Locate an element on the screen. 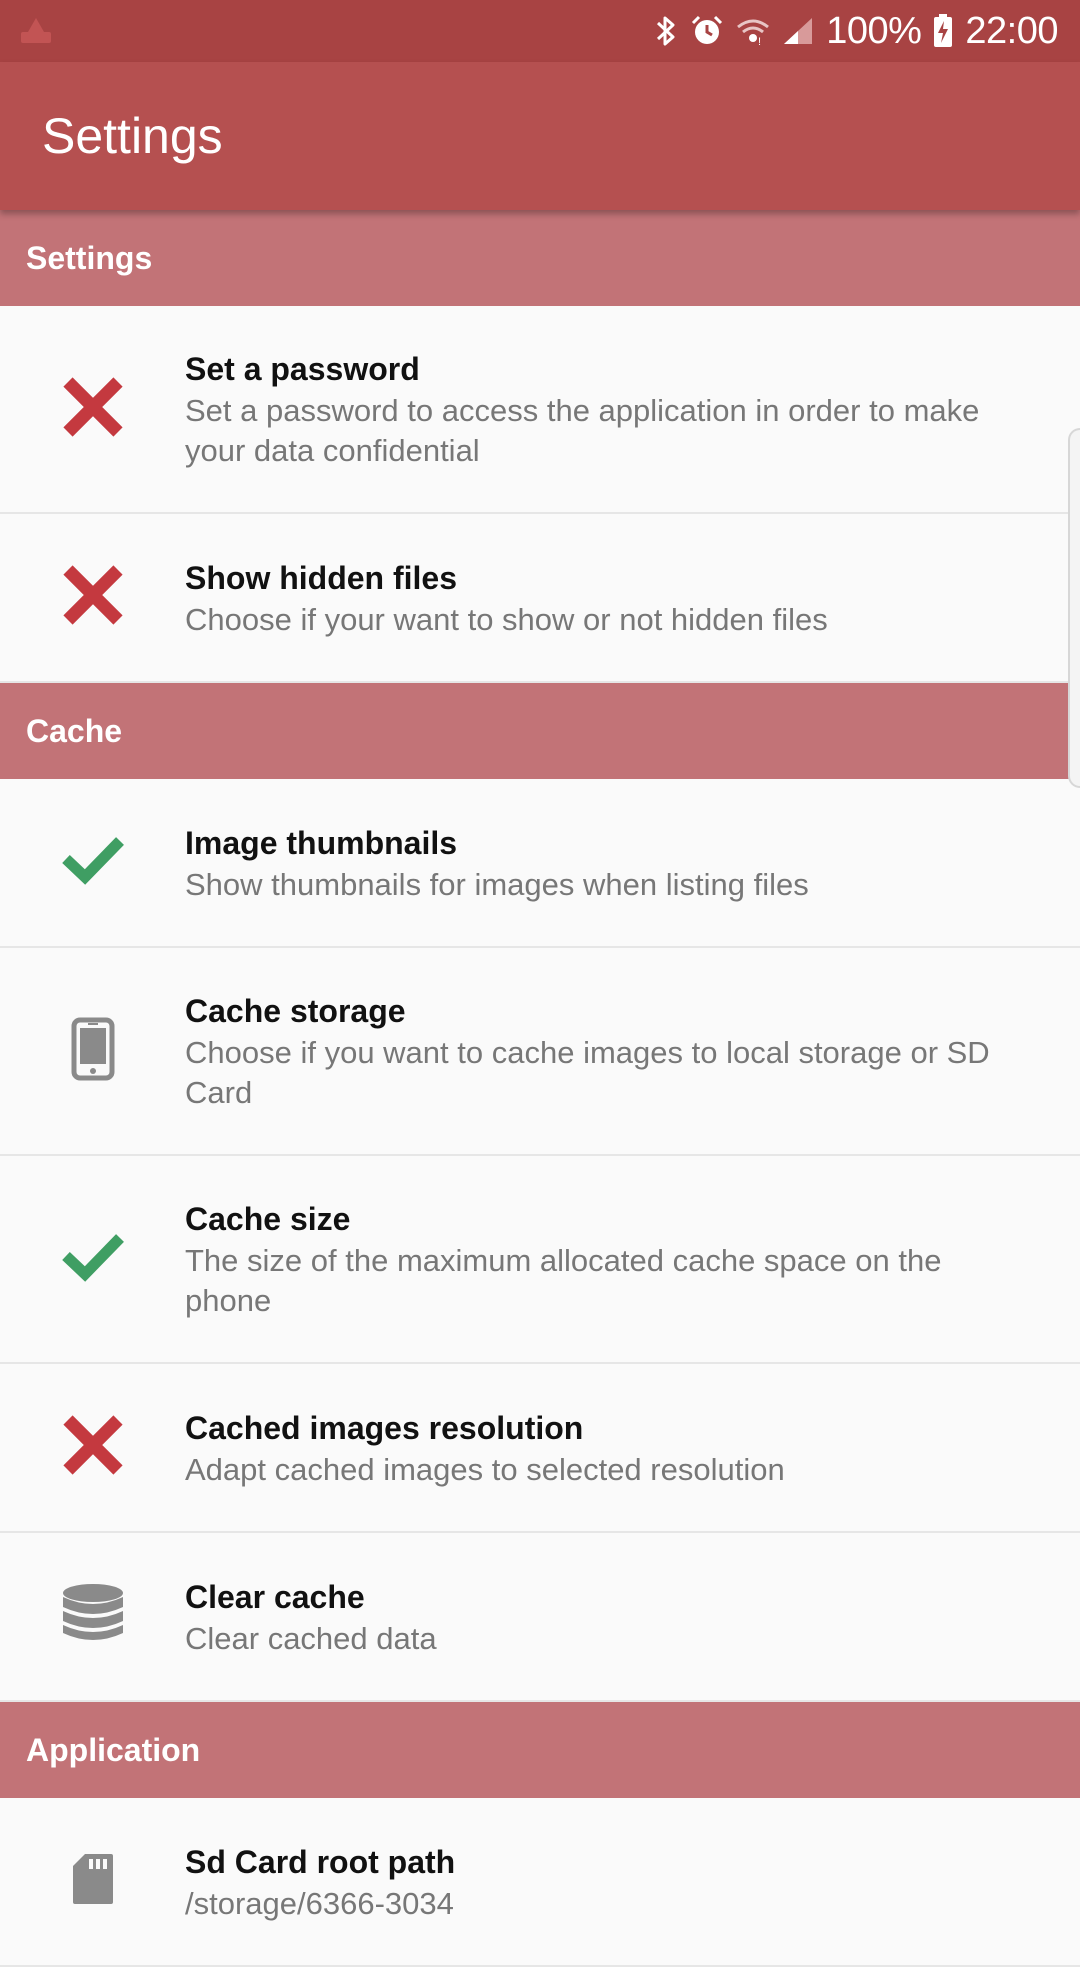  setting-title: Clear cache is located at coordinates (275, 1596).